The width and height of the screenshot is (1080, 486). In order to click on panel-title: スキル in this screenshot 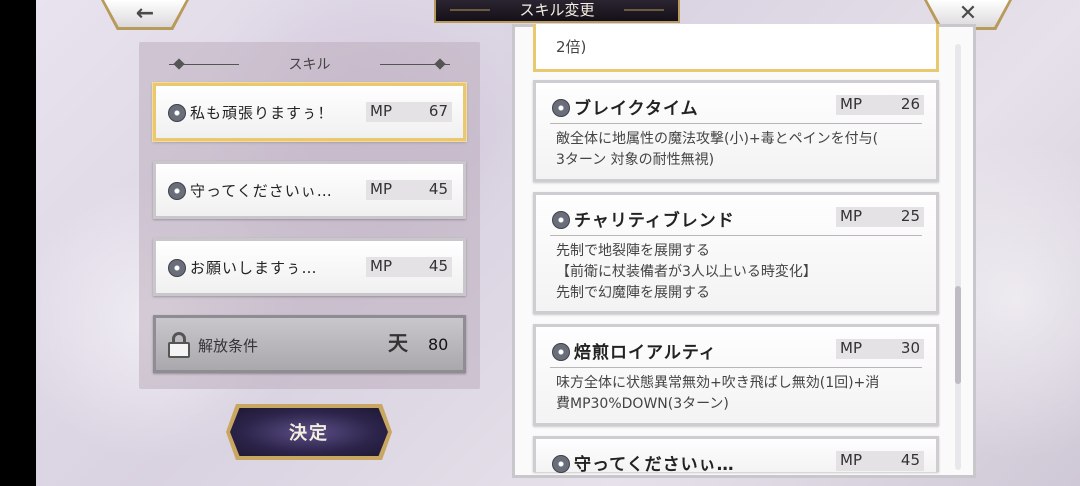, I will do `click(309, 65)`.